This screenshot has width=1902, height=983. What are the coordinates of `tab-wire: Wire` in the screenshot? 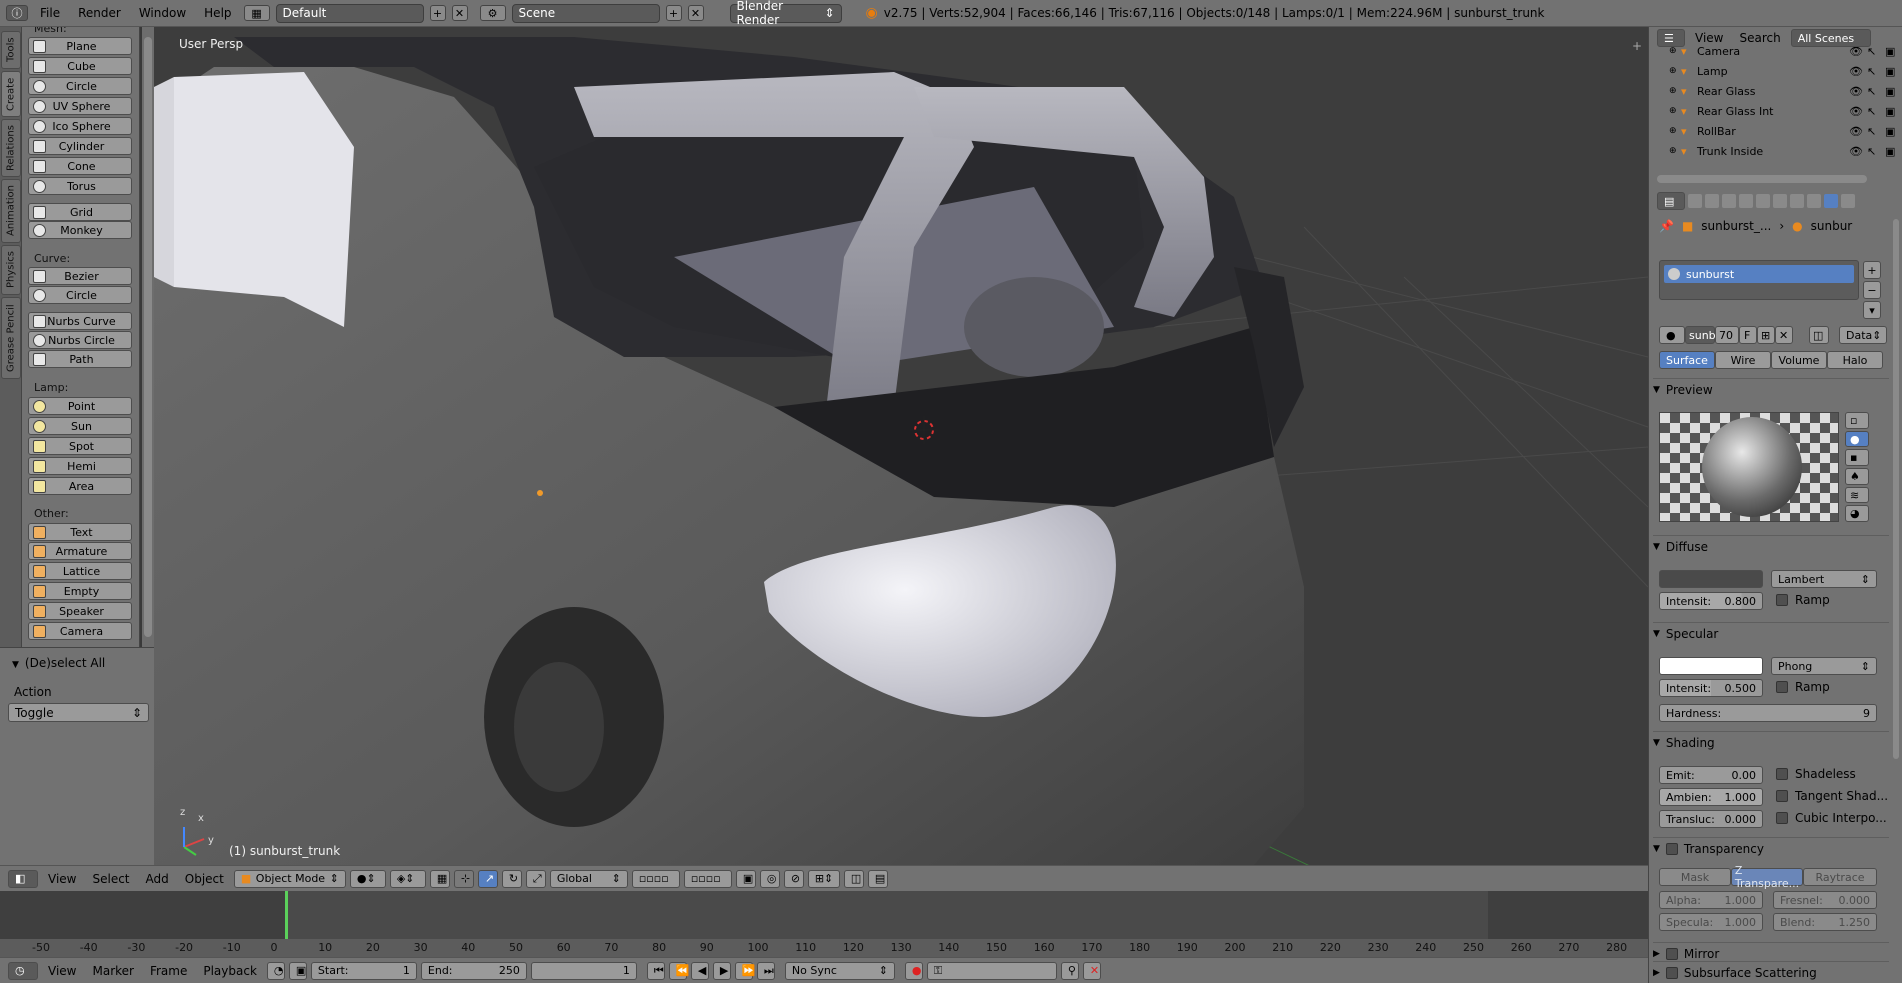 It's located at (1743, 360).